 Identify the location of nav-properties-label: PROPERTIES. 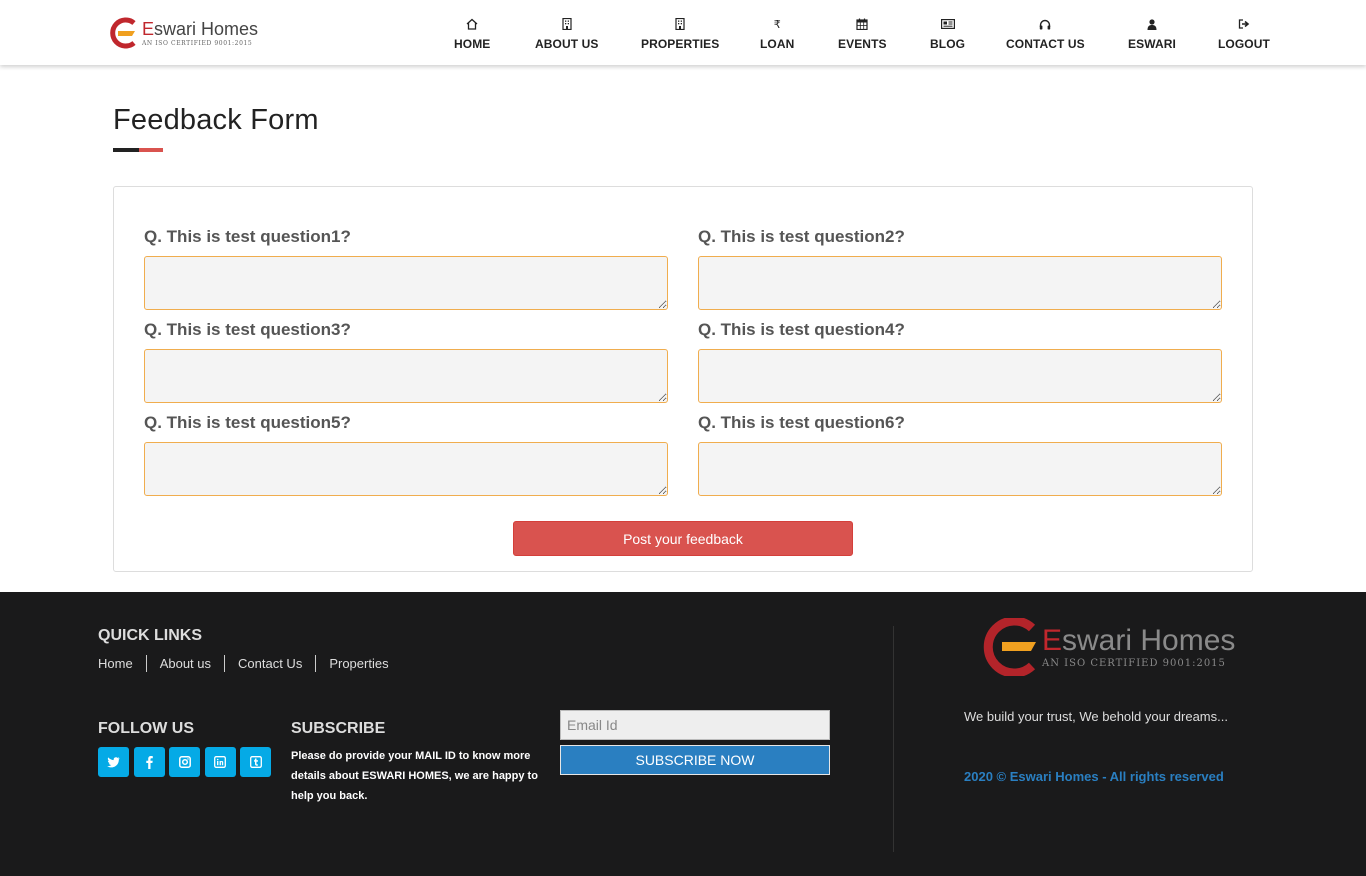
(680, 44).